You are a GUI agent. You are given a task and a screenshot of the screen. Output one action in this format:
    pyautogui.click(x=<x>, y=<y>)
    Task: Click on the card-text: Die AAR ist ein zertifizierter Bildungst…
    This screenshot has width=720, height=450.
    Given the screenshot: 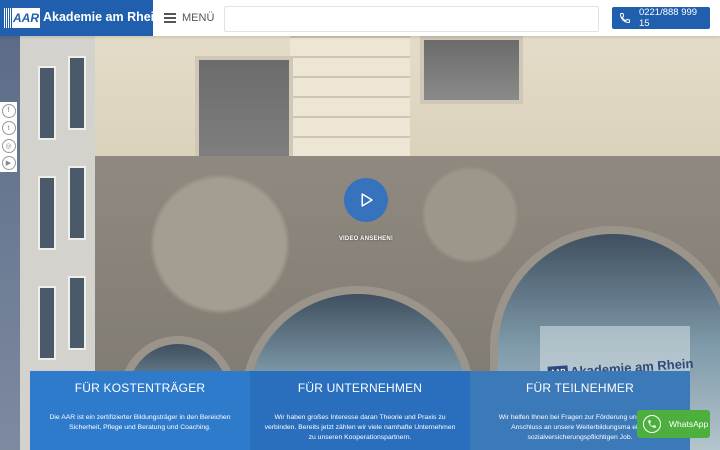 What is the action you would take?
    pyautogui.click(x=140, y=422)
    